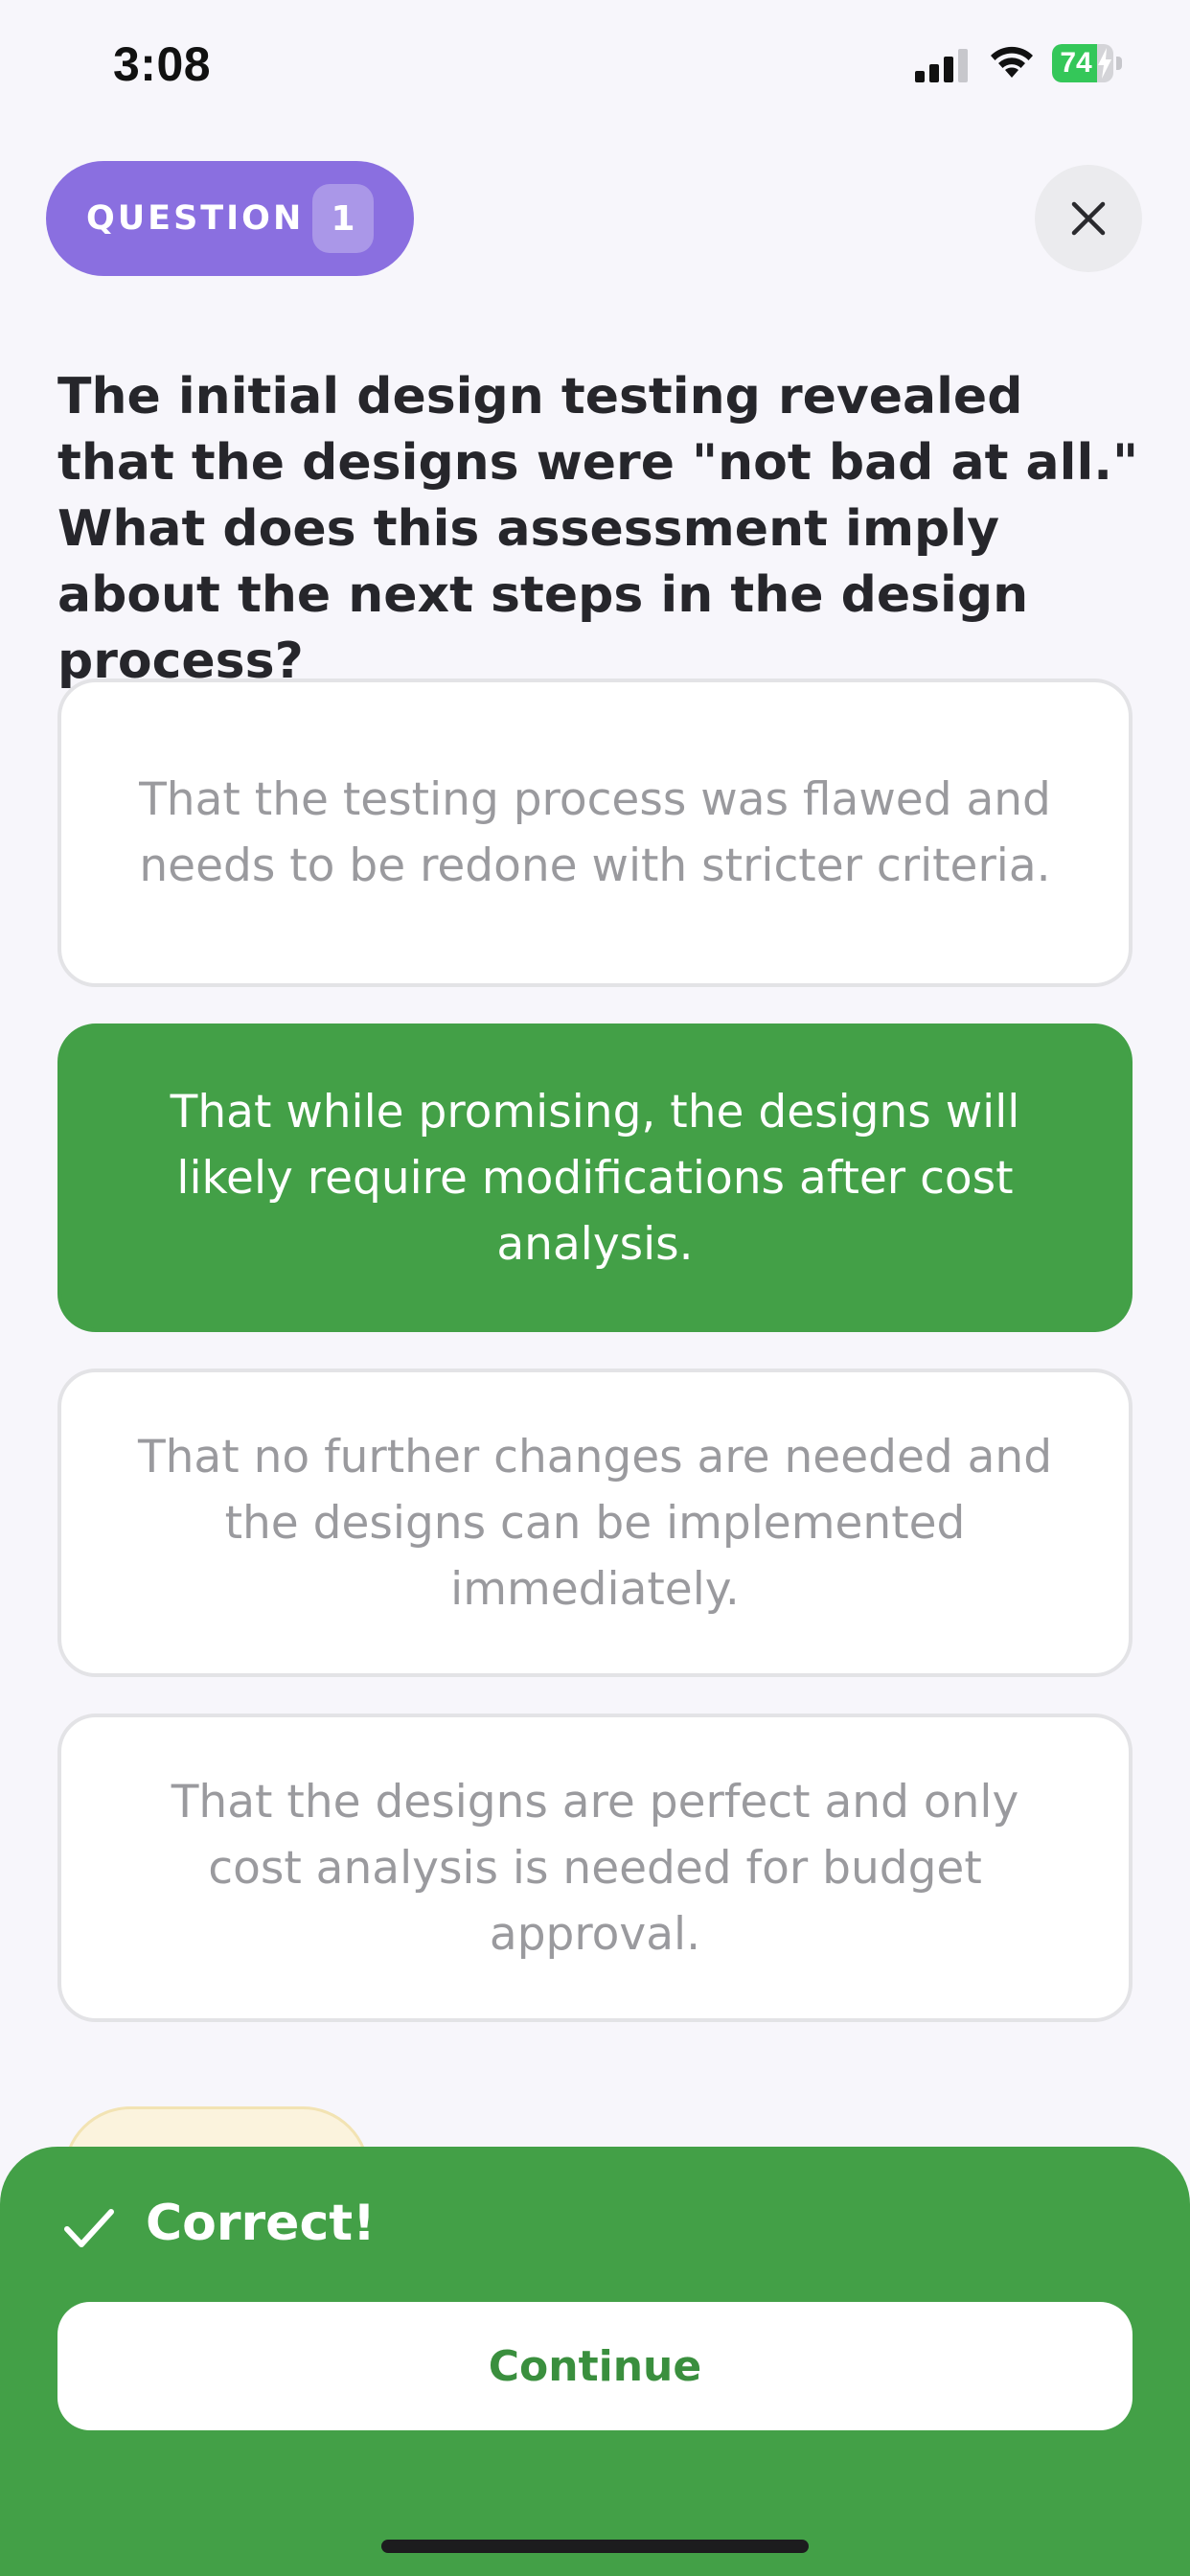 The image size is (1190, 2576). I want to click on battery-cap, so click(1119, 63).